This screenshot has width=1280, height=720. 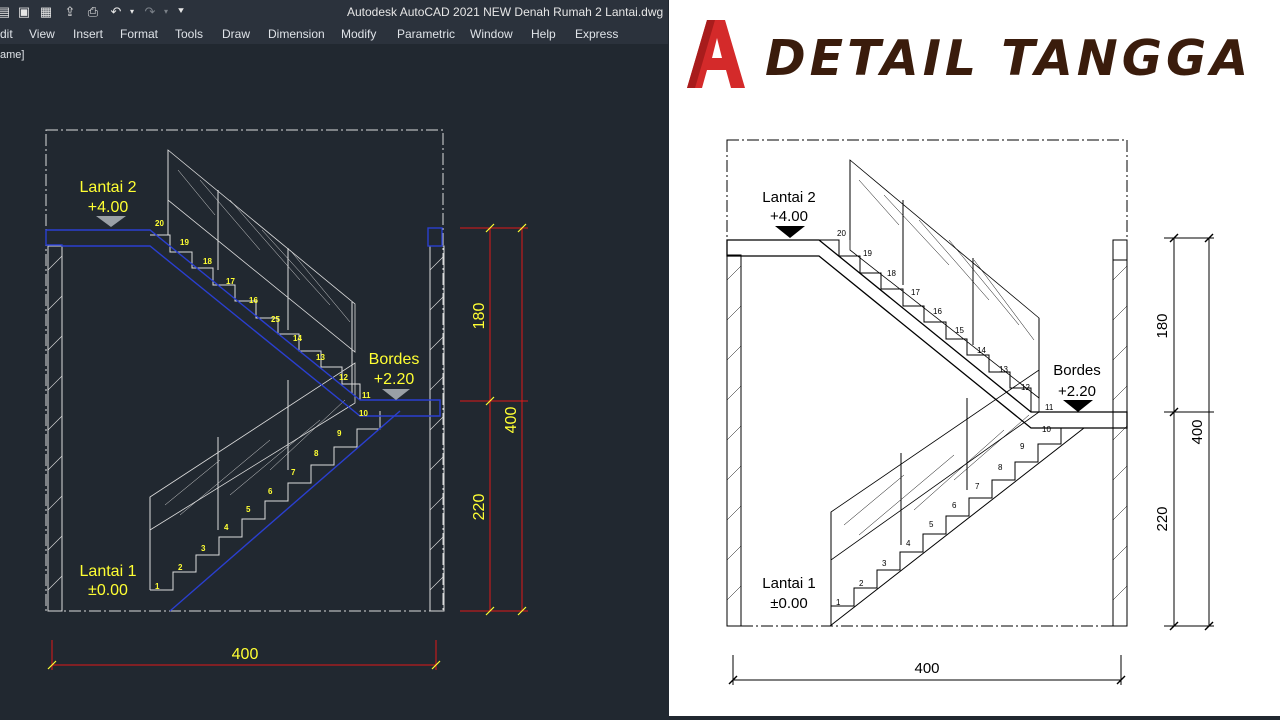 I want to click on detail-level-landing-marker, so click(x=1078, y=406).